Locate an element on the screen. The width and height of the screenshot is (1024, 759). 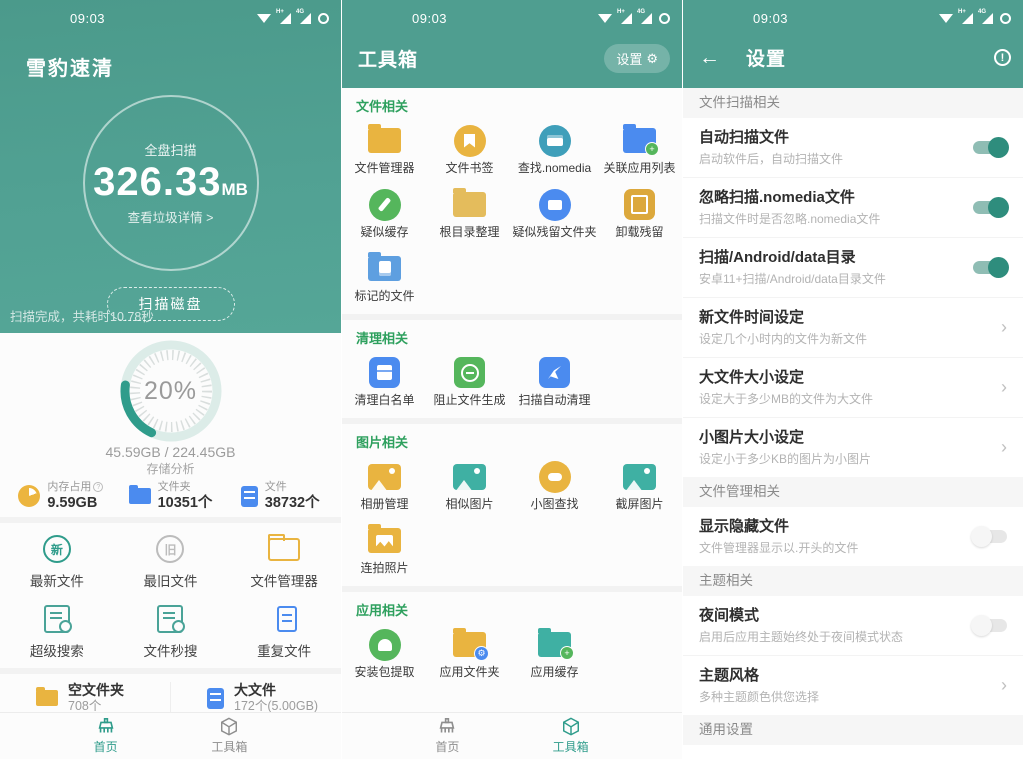
tool-apk-extract: 安装包提取 is located at coordinates (384, 654).